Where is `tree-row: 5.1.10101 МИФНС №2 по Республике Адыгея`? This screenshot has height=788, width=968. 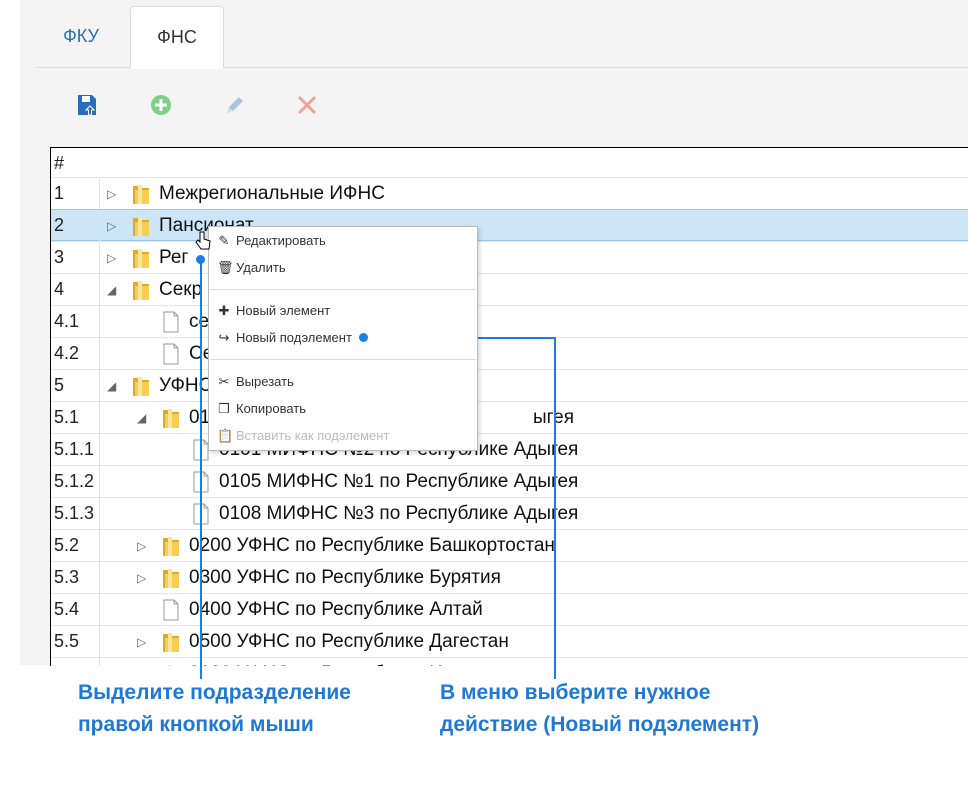 tree-row: 5.1.10101 МИФНС №2 по Республике Адыгея is located at coordinates (509, 449).